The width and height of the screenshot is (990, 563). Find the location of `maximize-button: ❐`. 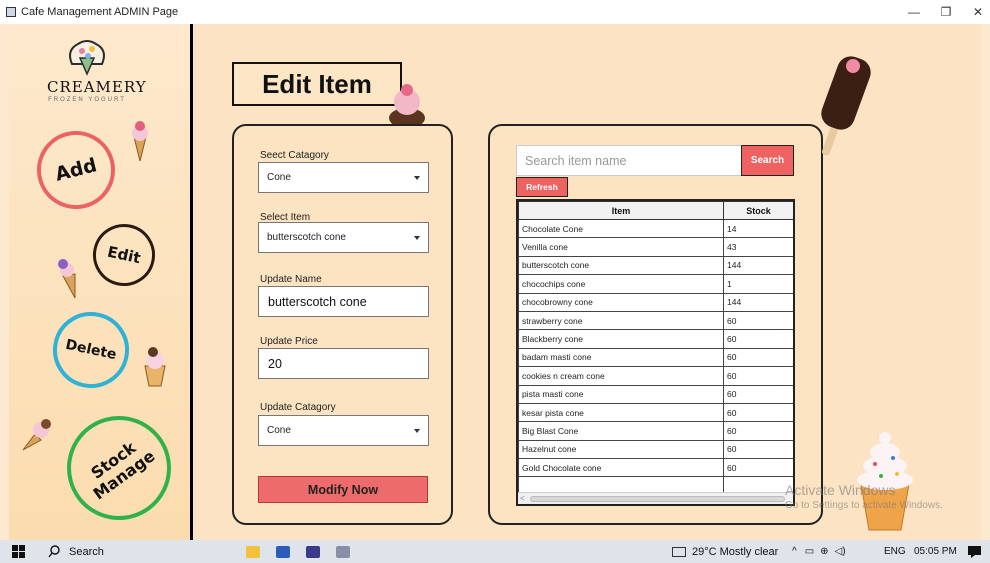

maximize-button: ❐ is located at coordinates (946, 12).